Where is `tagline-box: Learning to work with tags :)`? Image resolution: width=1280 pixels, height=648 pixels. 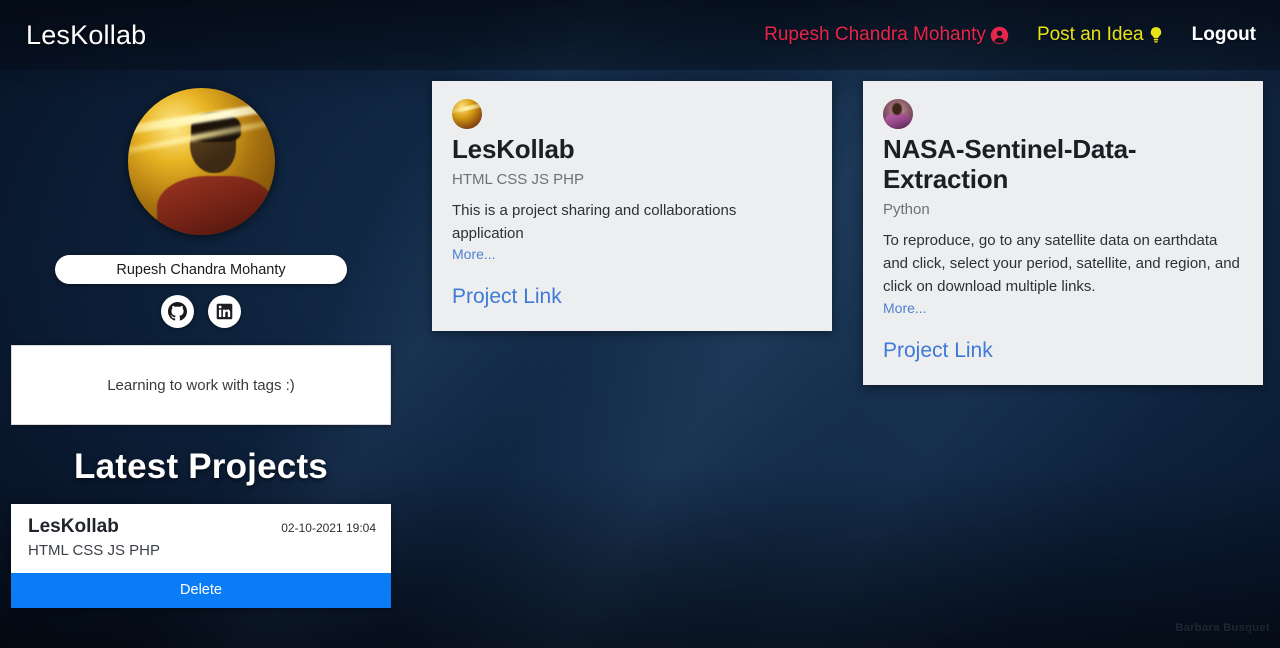
tagline-box: Learning to work with tags :) is located at coordinates (201, 385).